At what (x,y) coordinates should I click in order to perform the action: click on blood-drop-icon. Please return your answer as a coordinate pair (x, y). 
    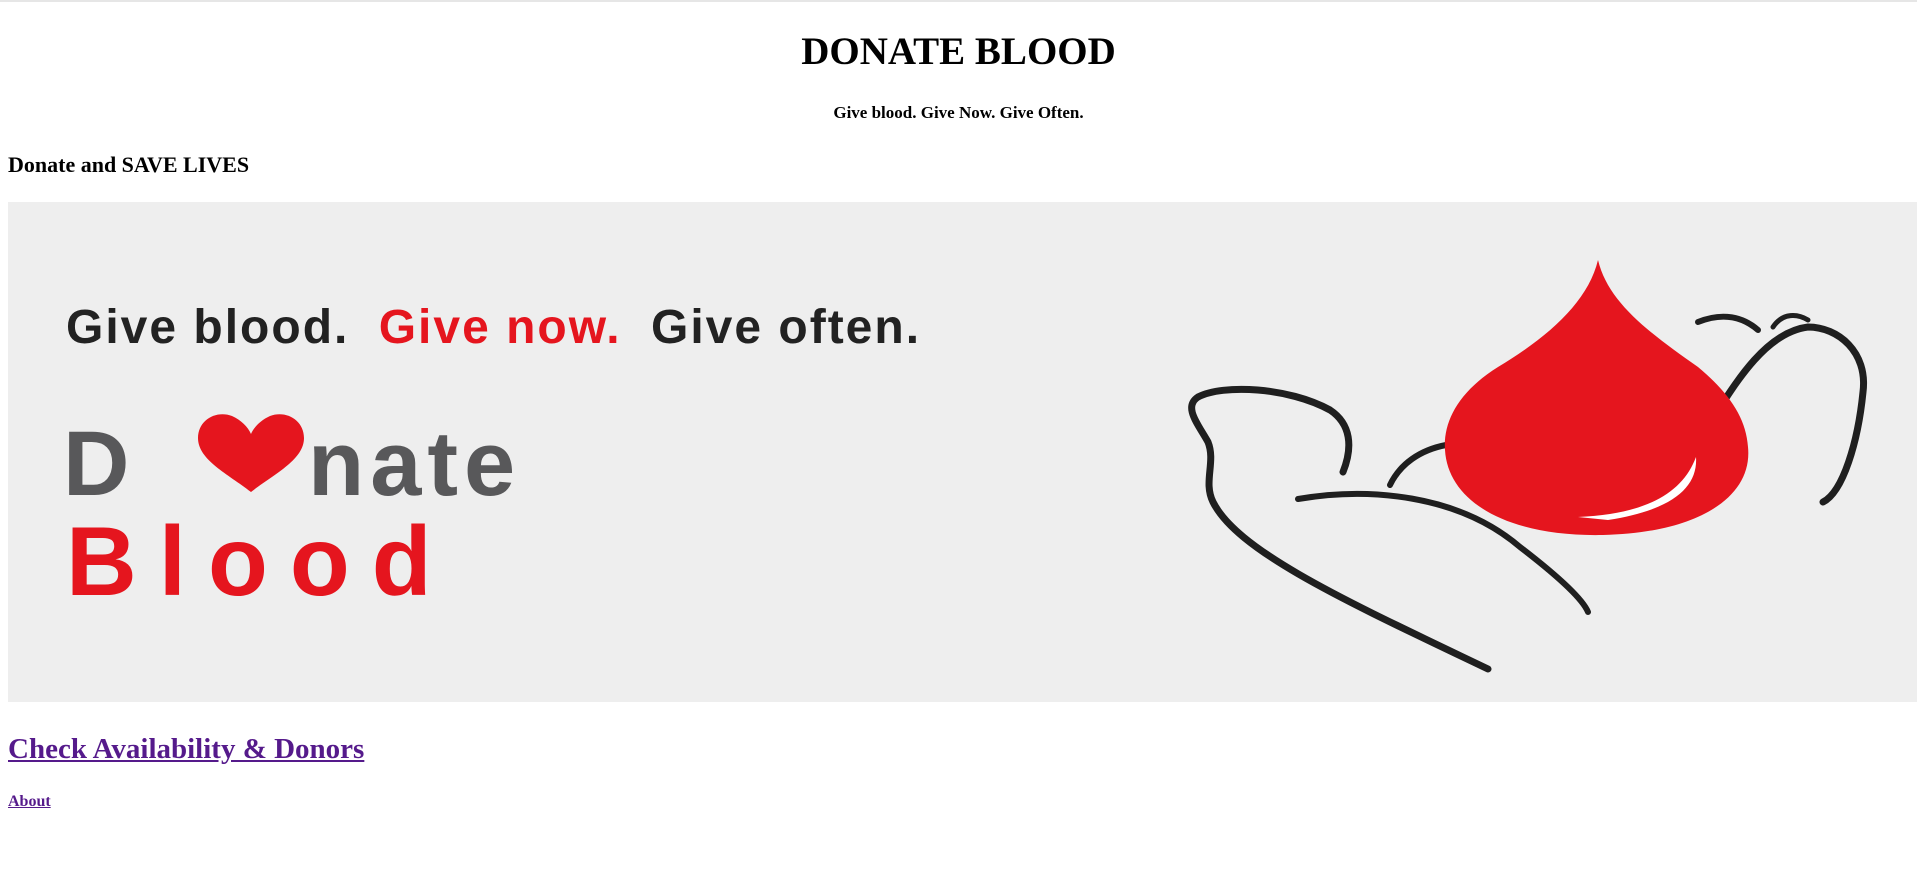
    Looking at the image, I should click on (1596, 398).